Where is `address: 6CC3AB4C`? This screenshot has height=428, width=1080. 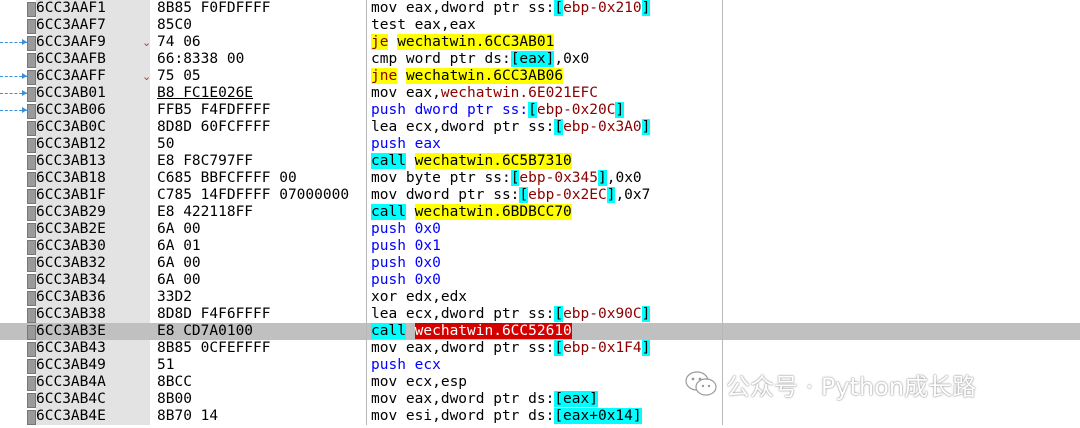 address: 6CC3AB4C is located at coordinates (93, 399).